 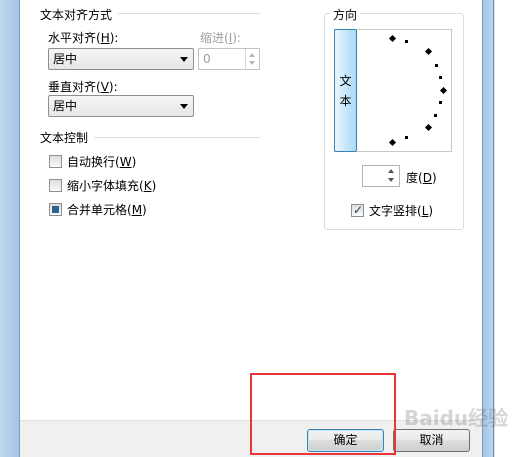 I want to click on vertical-text-button: 文 本, so click(x=345, y=90).